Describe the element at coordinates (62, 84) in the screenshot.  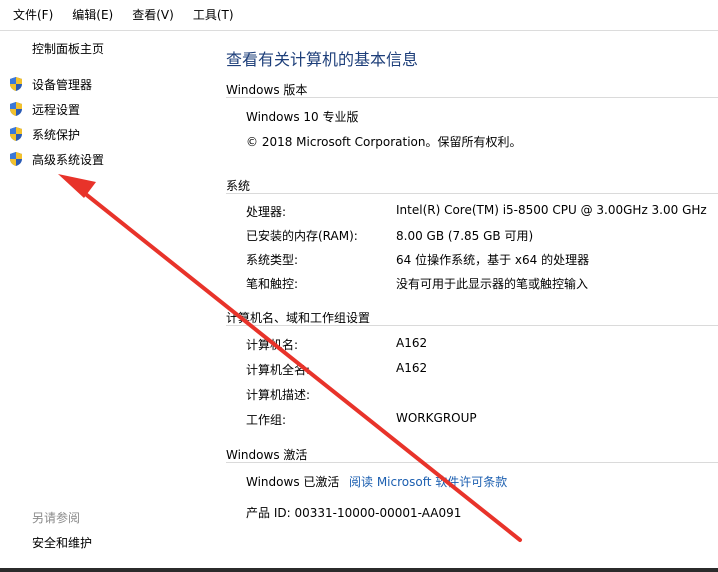
I see `sidebar-item-label: 设备管理器` at that location.